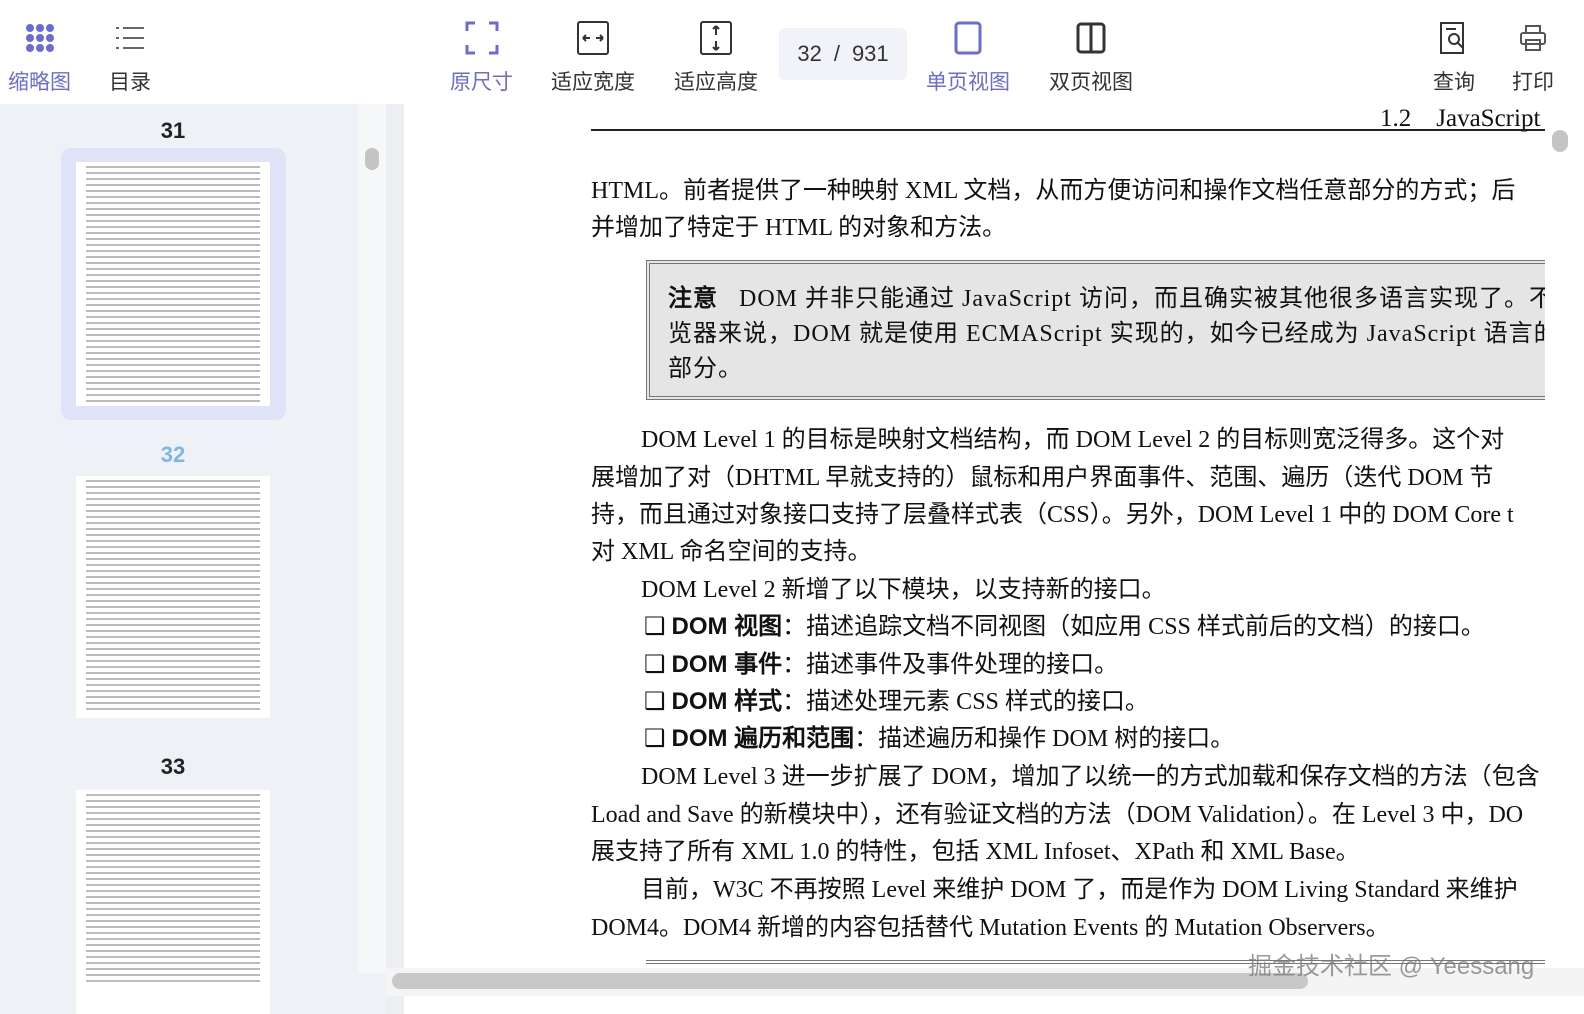 The image size is (1584, 1014). Describe the element at coordinates (173, 454) in the screenshot. I see `thumb-number: 32` at that location.